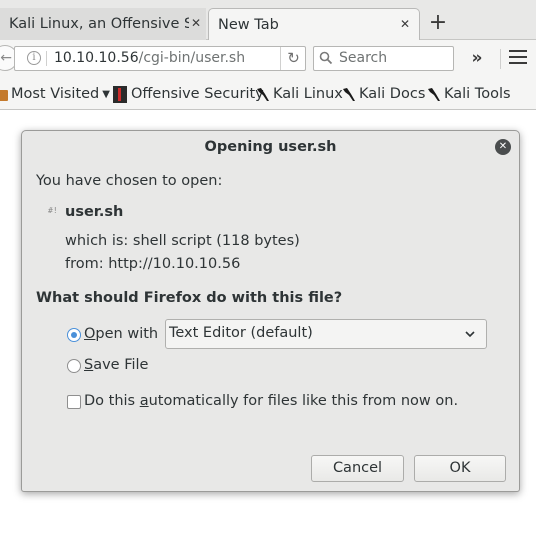 This screenshot has height=537, width=536. I want to click on auto-action-mnemonic: a, so click(144, 401).